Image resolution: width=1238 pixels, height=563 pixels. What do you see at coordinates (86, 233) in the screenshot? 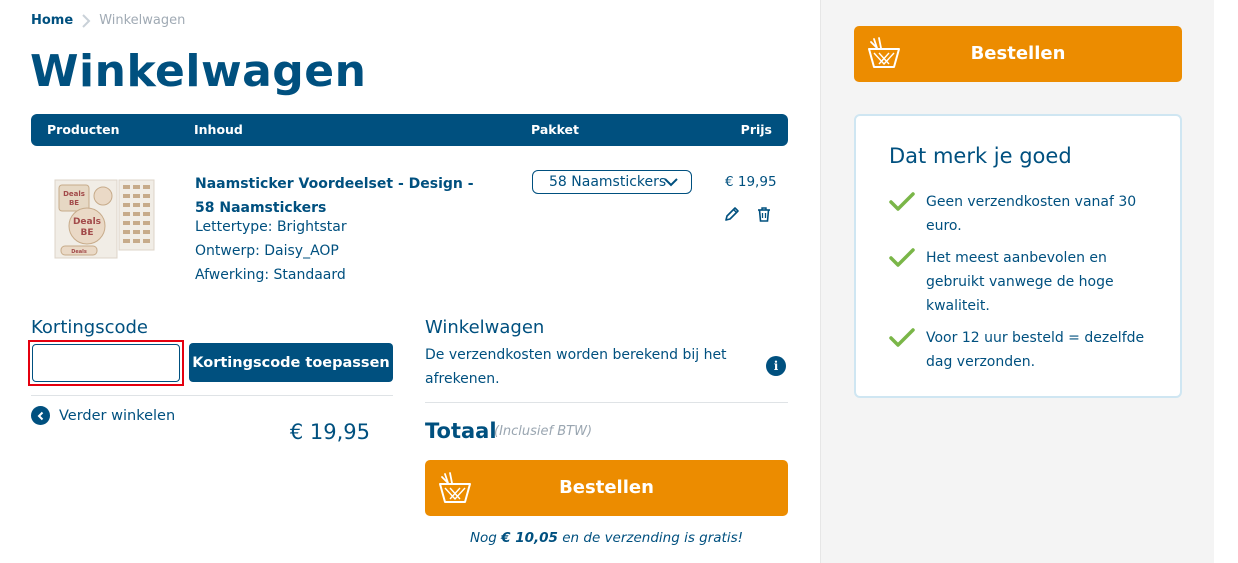
I see `thumb-label-4: BE` at bounding box center [86, 233].